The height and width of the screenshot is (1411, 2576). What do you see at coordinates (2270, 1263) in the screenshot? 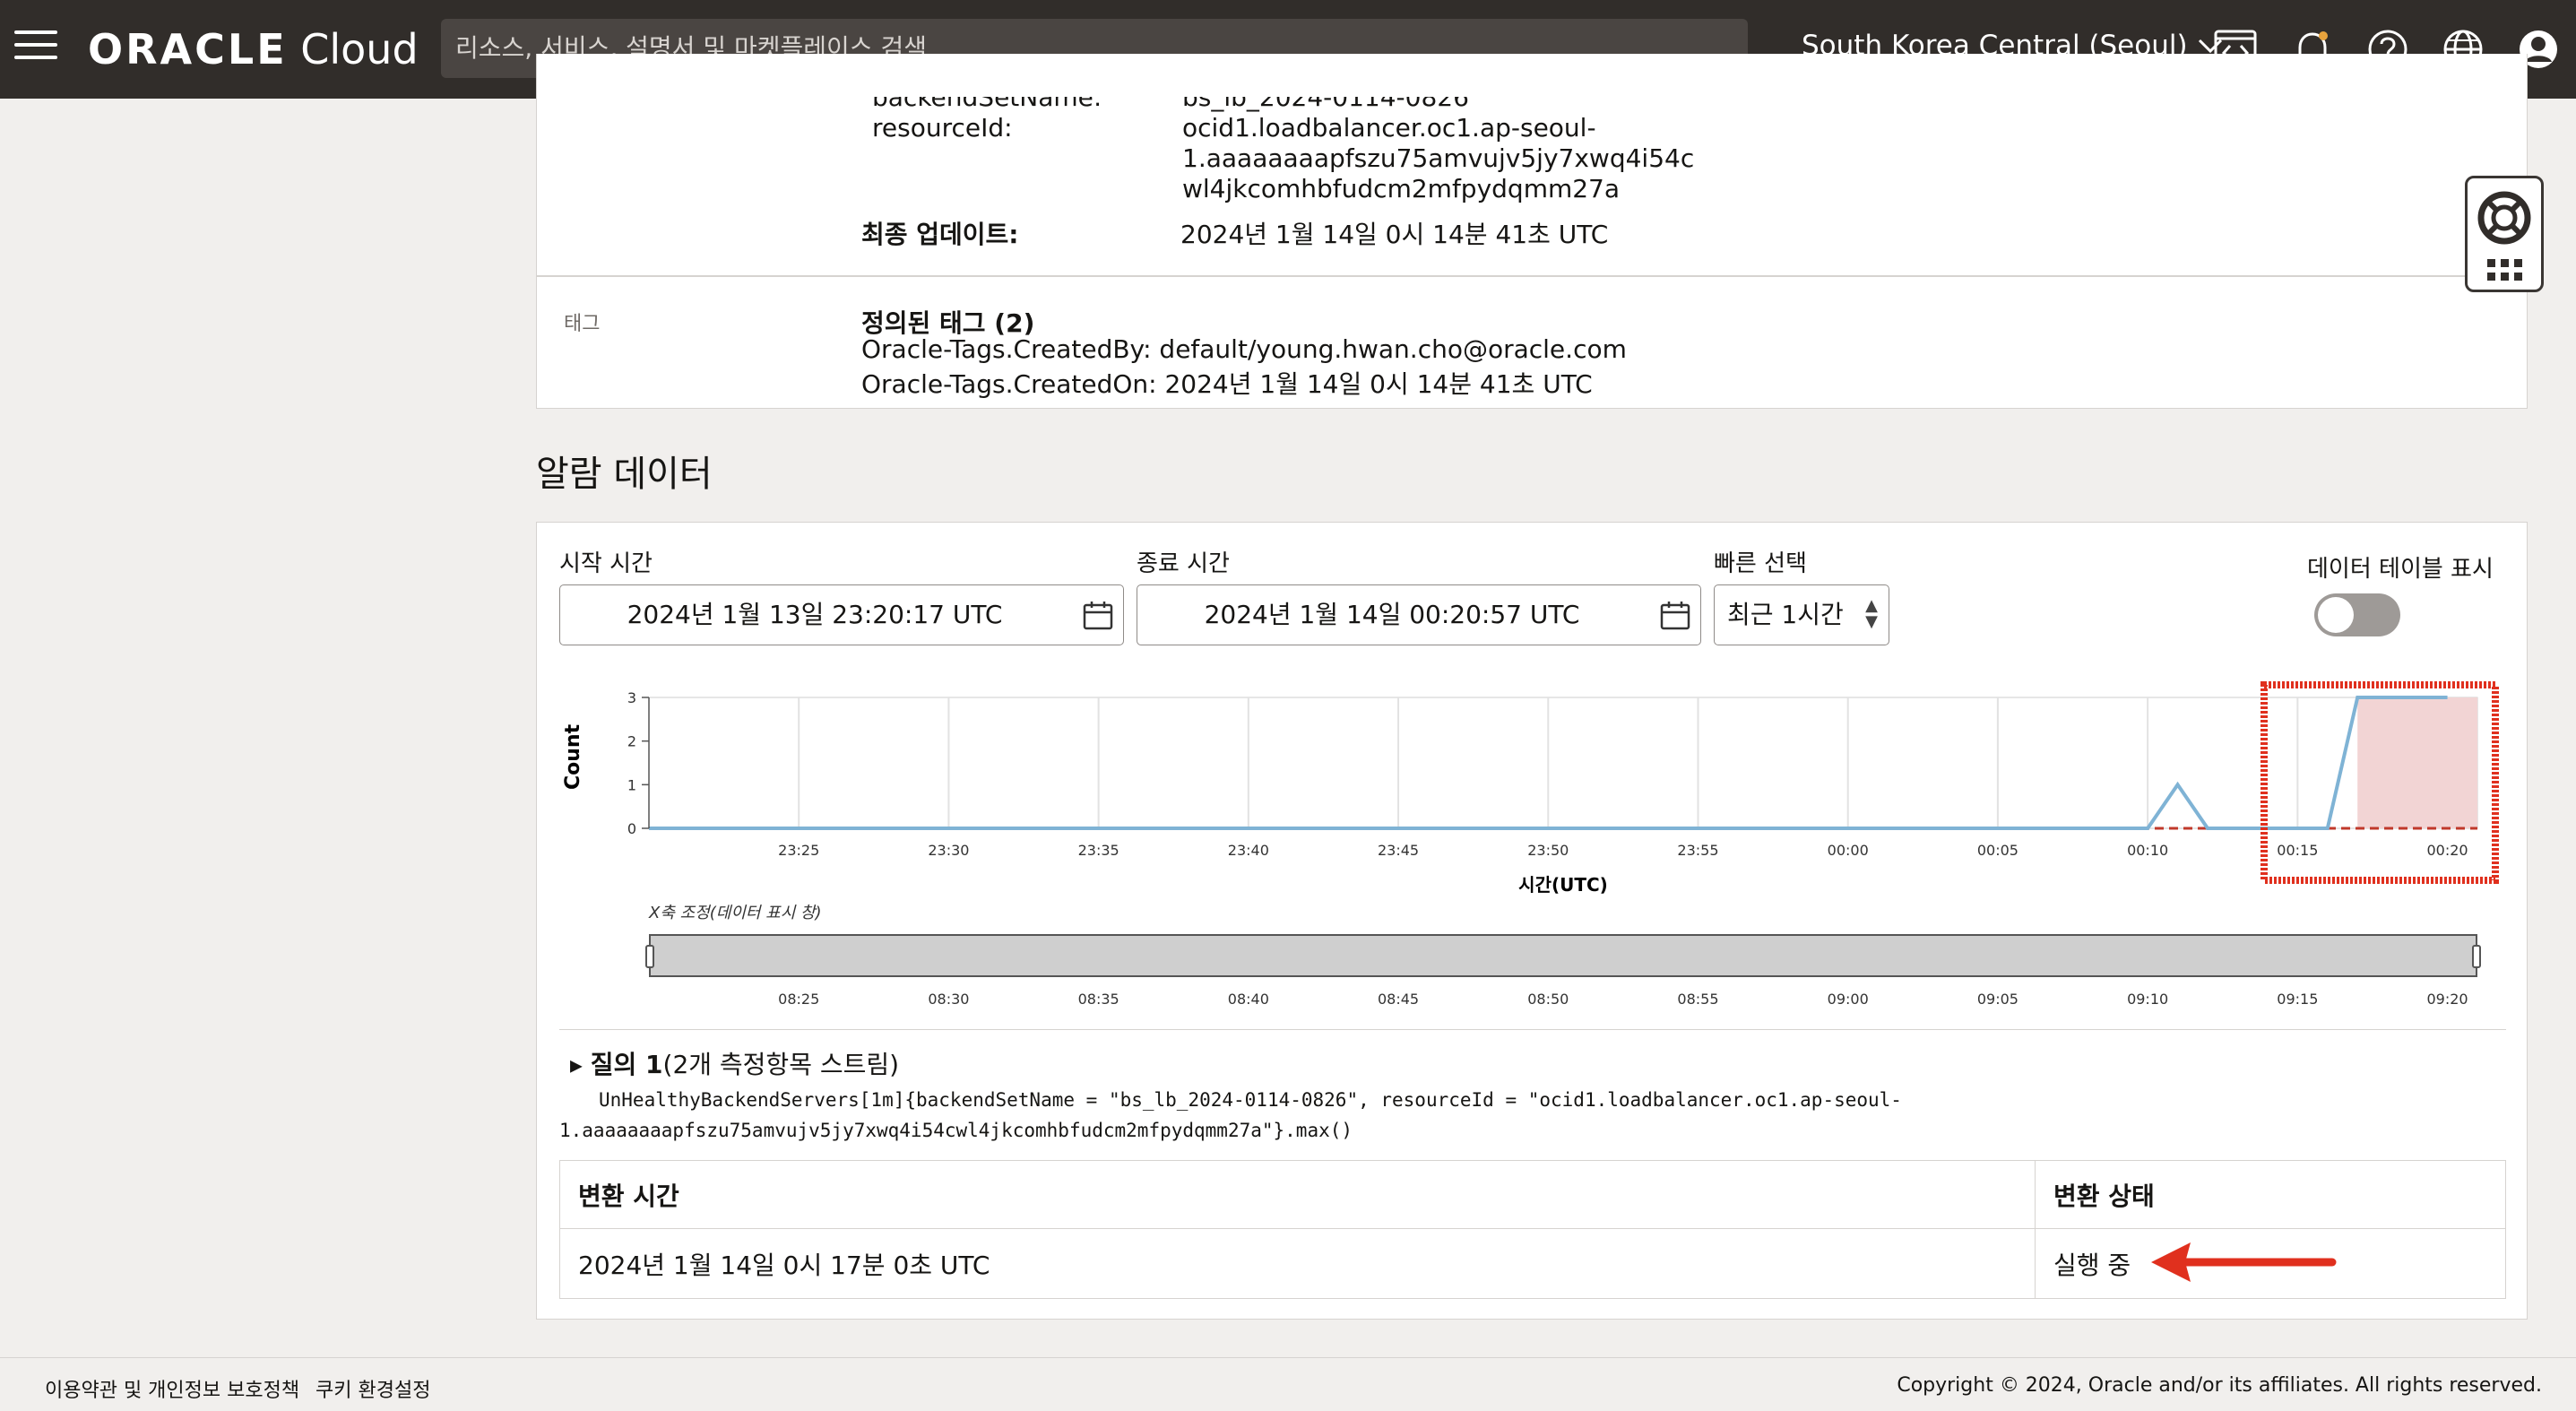
I see `transition-state-cell: 실행 중` at bounding box center [2270, 1263].